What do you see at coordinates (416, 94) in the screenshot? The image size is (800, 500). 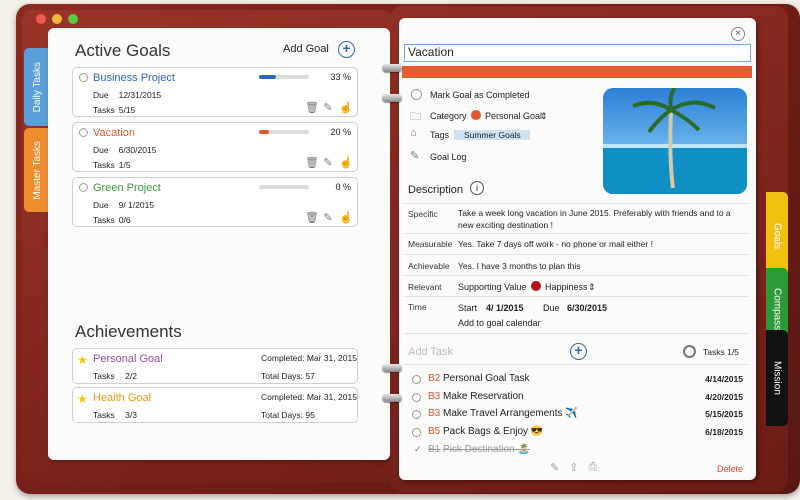 I see `mark-completed-radio` at bounding box center [416, 94].